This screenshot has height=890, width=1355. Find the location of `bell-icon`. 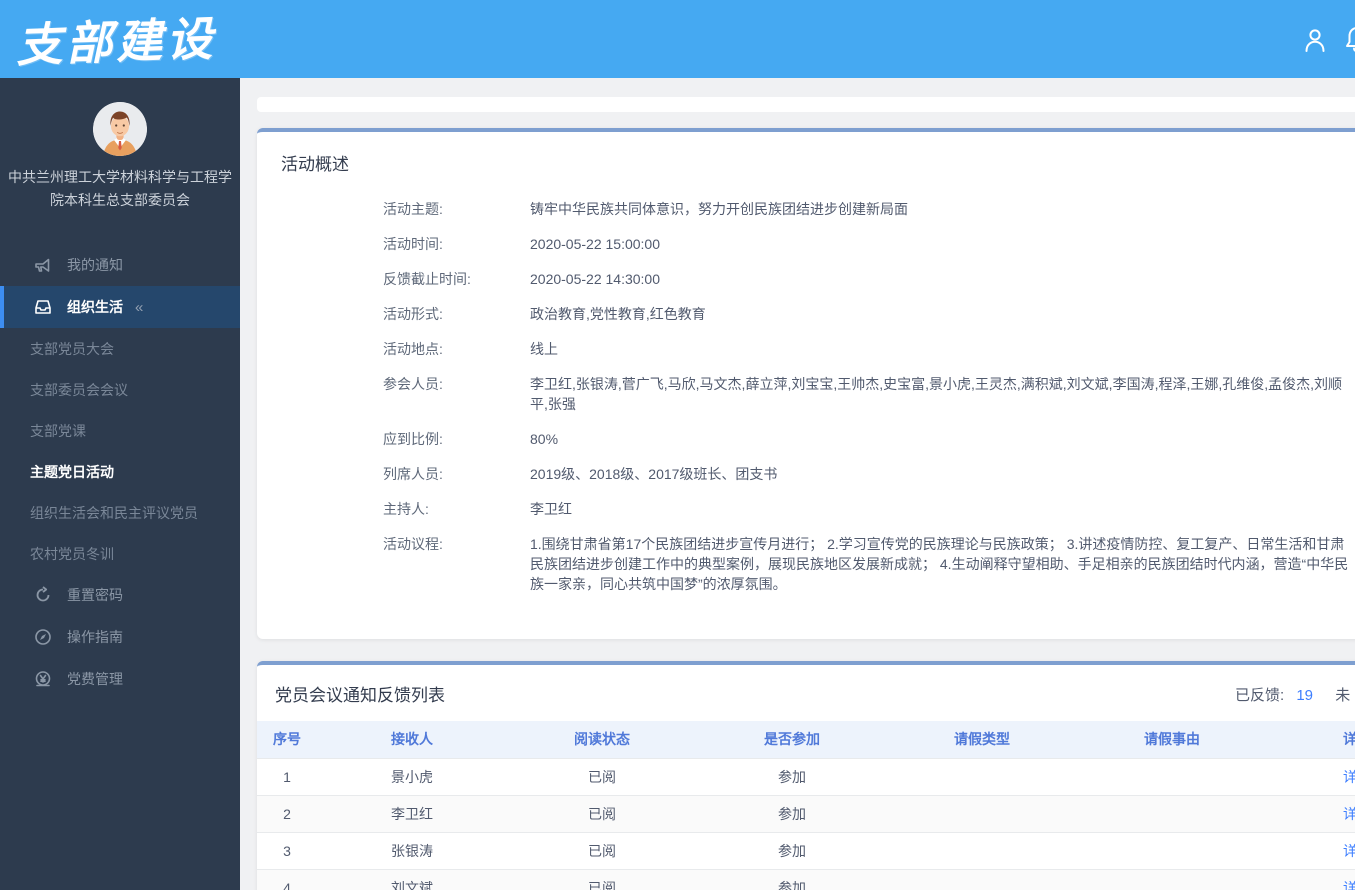

bell-icon is located at coordinates (1349, 40).